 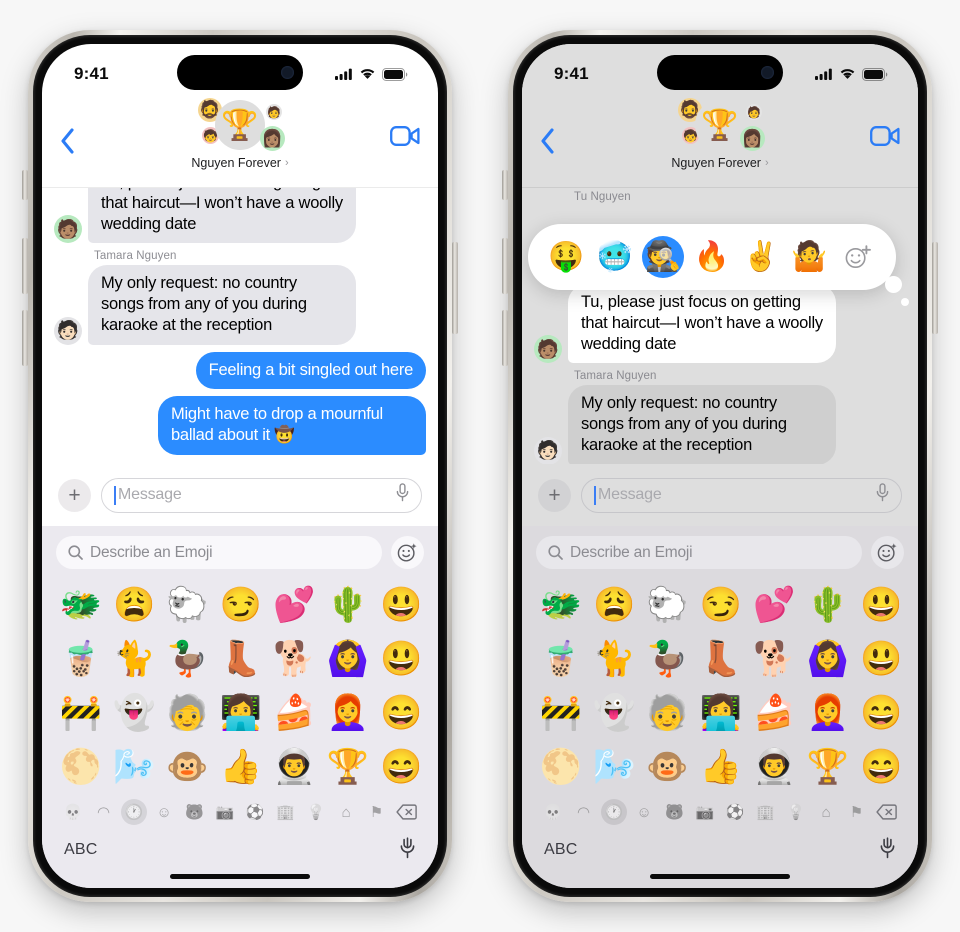 What do you see at coordinates (856, 812) in the screenshot?
I see `emoji-category-flags: ⚑` at bounding box center [856, 812].